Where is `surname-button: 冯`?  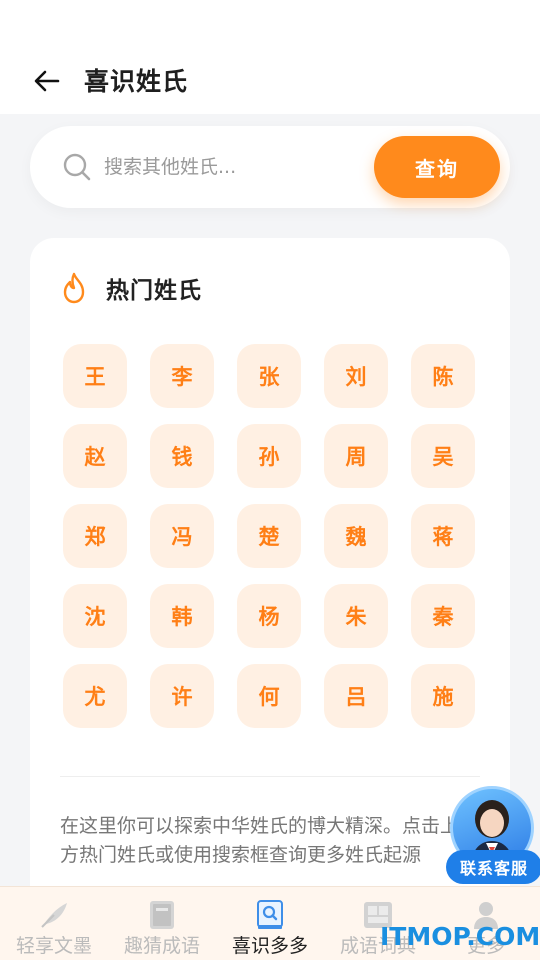
surname-button: 冯 is located at coordinates (182, 536).